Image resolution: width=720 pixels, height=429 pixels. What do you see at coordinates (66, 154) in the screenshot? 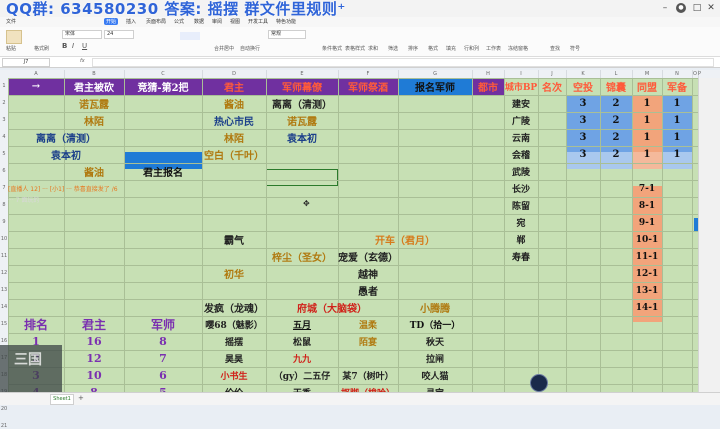
I see `cell-b5: 袁本初` at bounding box center [66, 154].